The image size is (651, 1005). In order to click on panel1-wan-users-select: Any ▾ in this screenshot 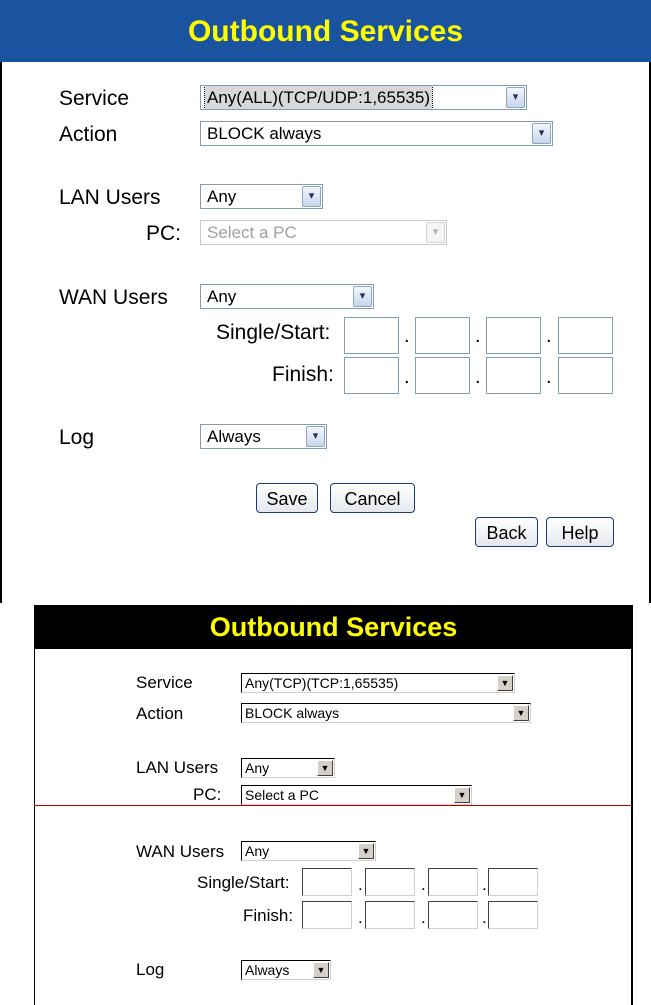, I will do `click(287, 296)`.